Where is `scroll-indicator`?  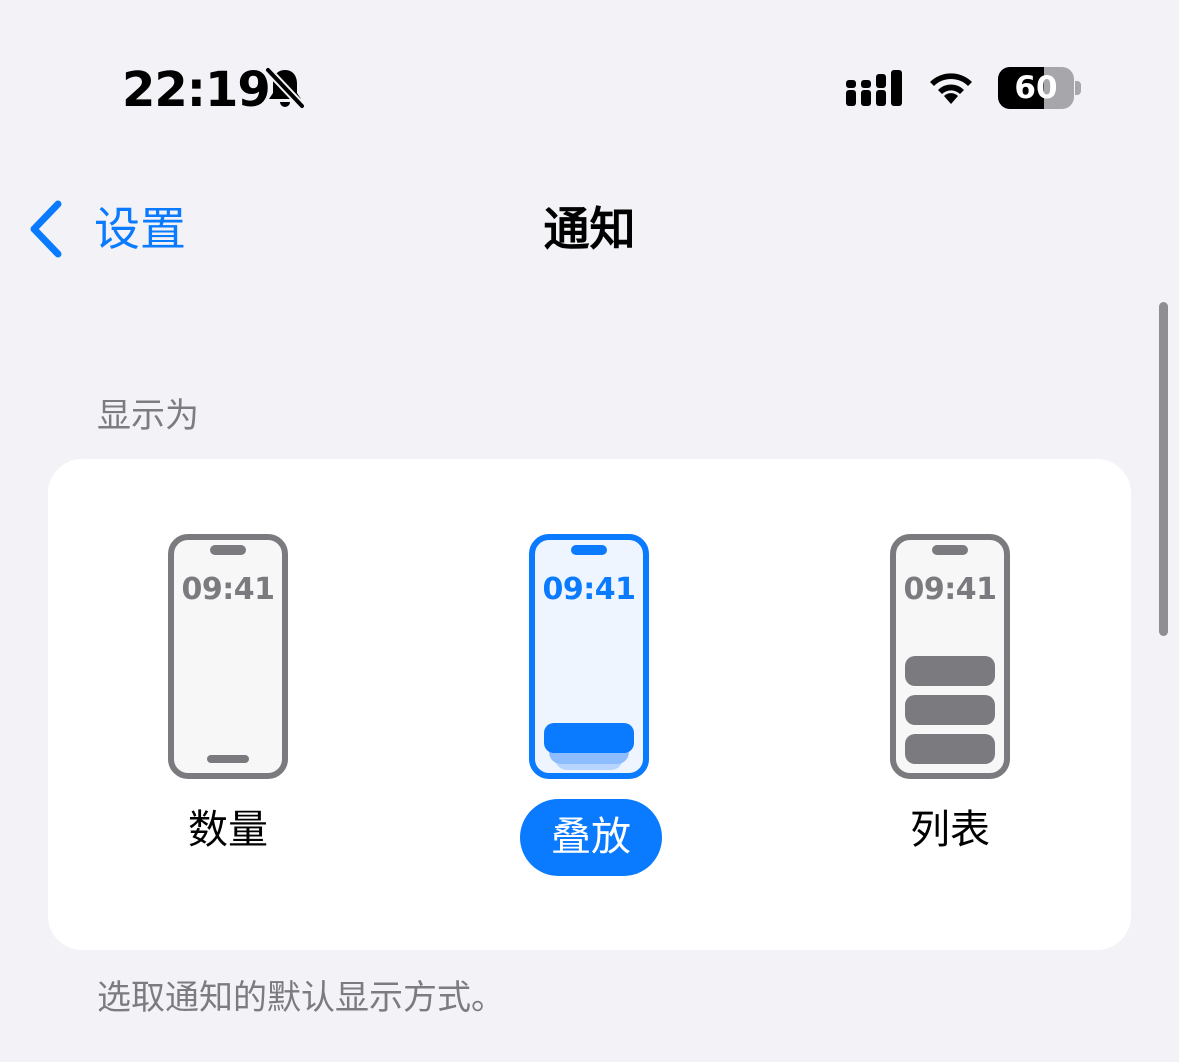 scroll-indicator is located at coordinates (1163, 469).